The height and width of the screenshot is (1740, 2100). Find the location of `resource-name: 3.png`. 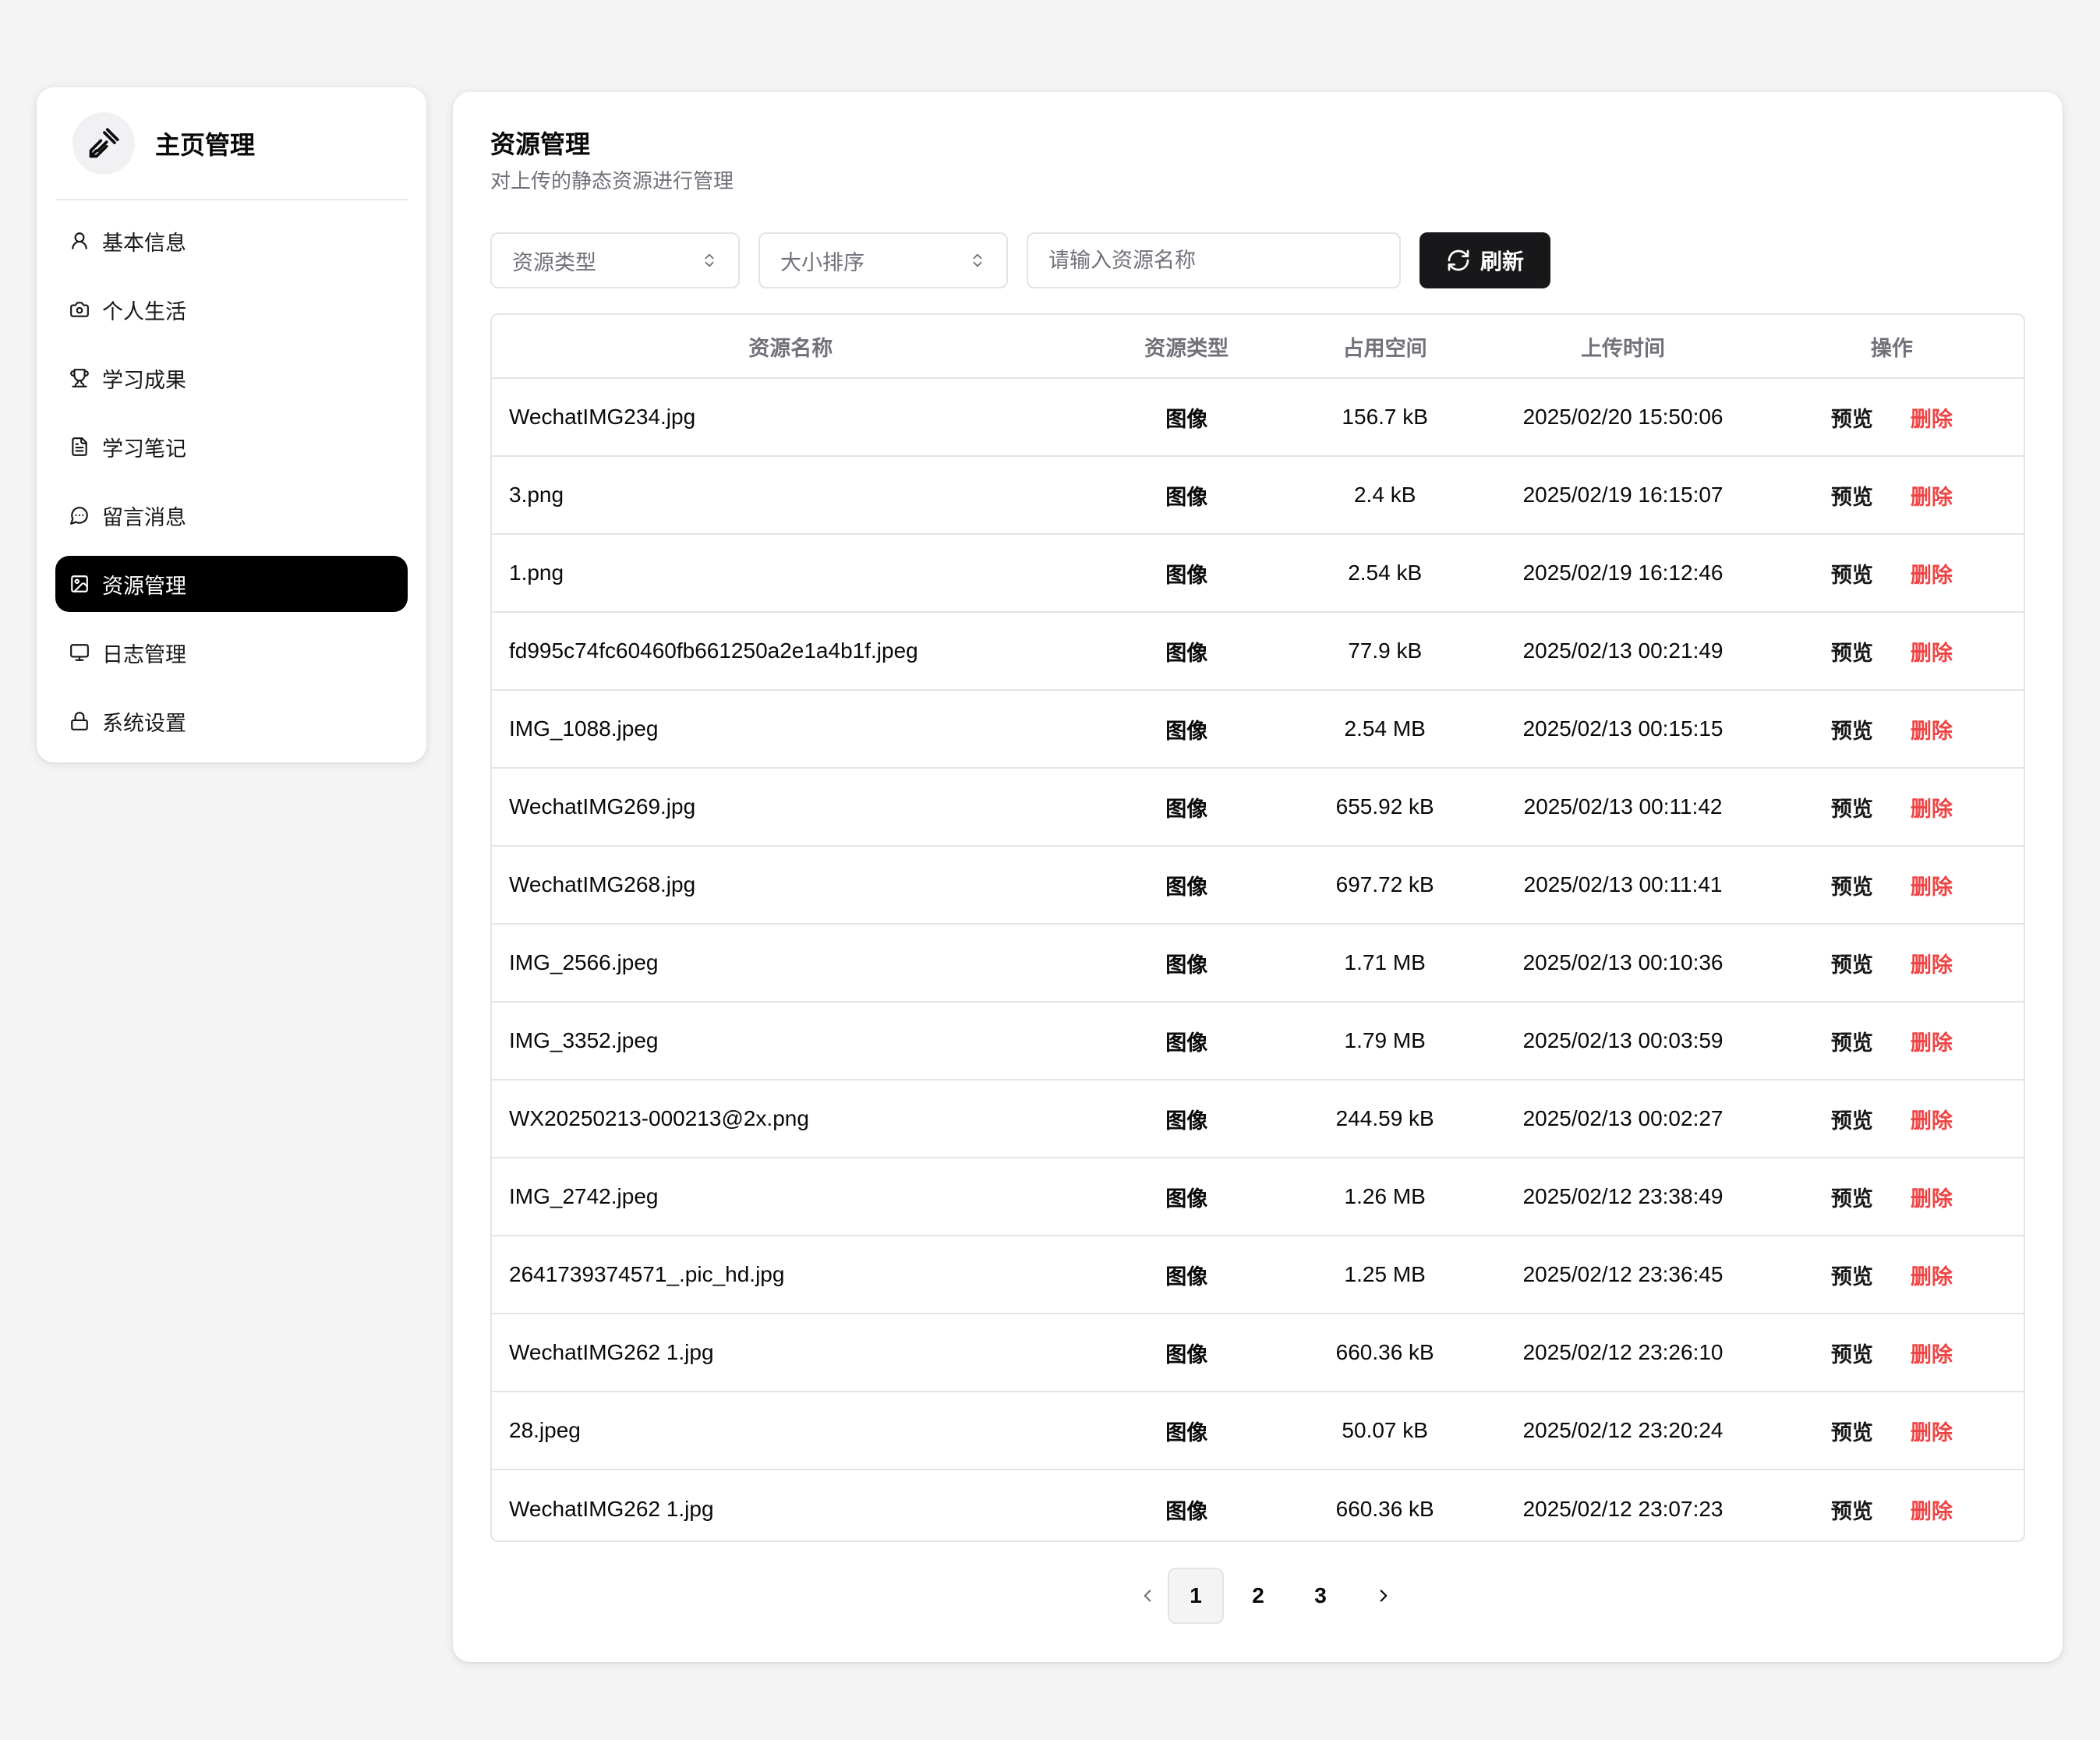

resource-name: 3.png is located at coordinates (536, 495).